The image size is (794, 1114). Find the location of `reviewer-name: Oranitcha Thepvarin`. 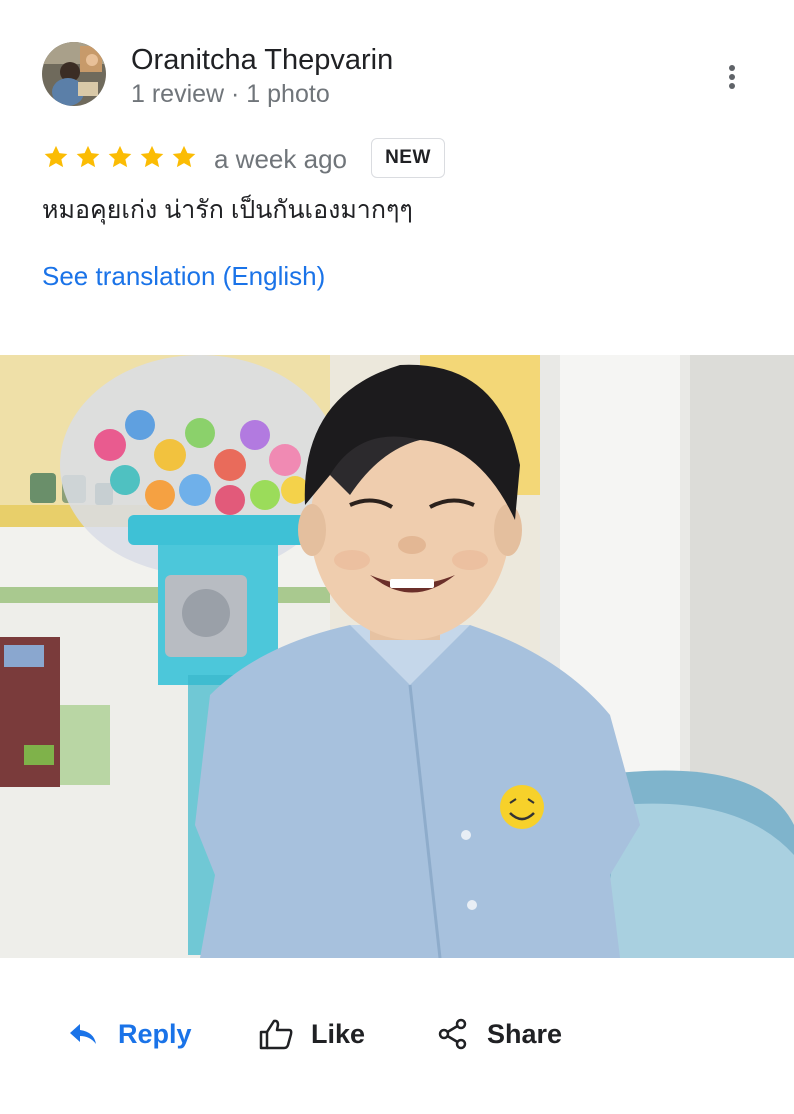

reviewer-name: Oranitcha Thepvarin is located at coordinates (262, 60).